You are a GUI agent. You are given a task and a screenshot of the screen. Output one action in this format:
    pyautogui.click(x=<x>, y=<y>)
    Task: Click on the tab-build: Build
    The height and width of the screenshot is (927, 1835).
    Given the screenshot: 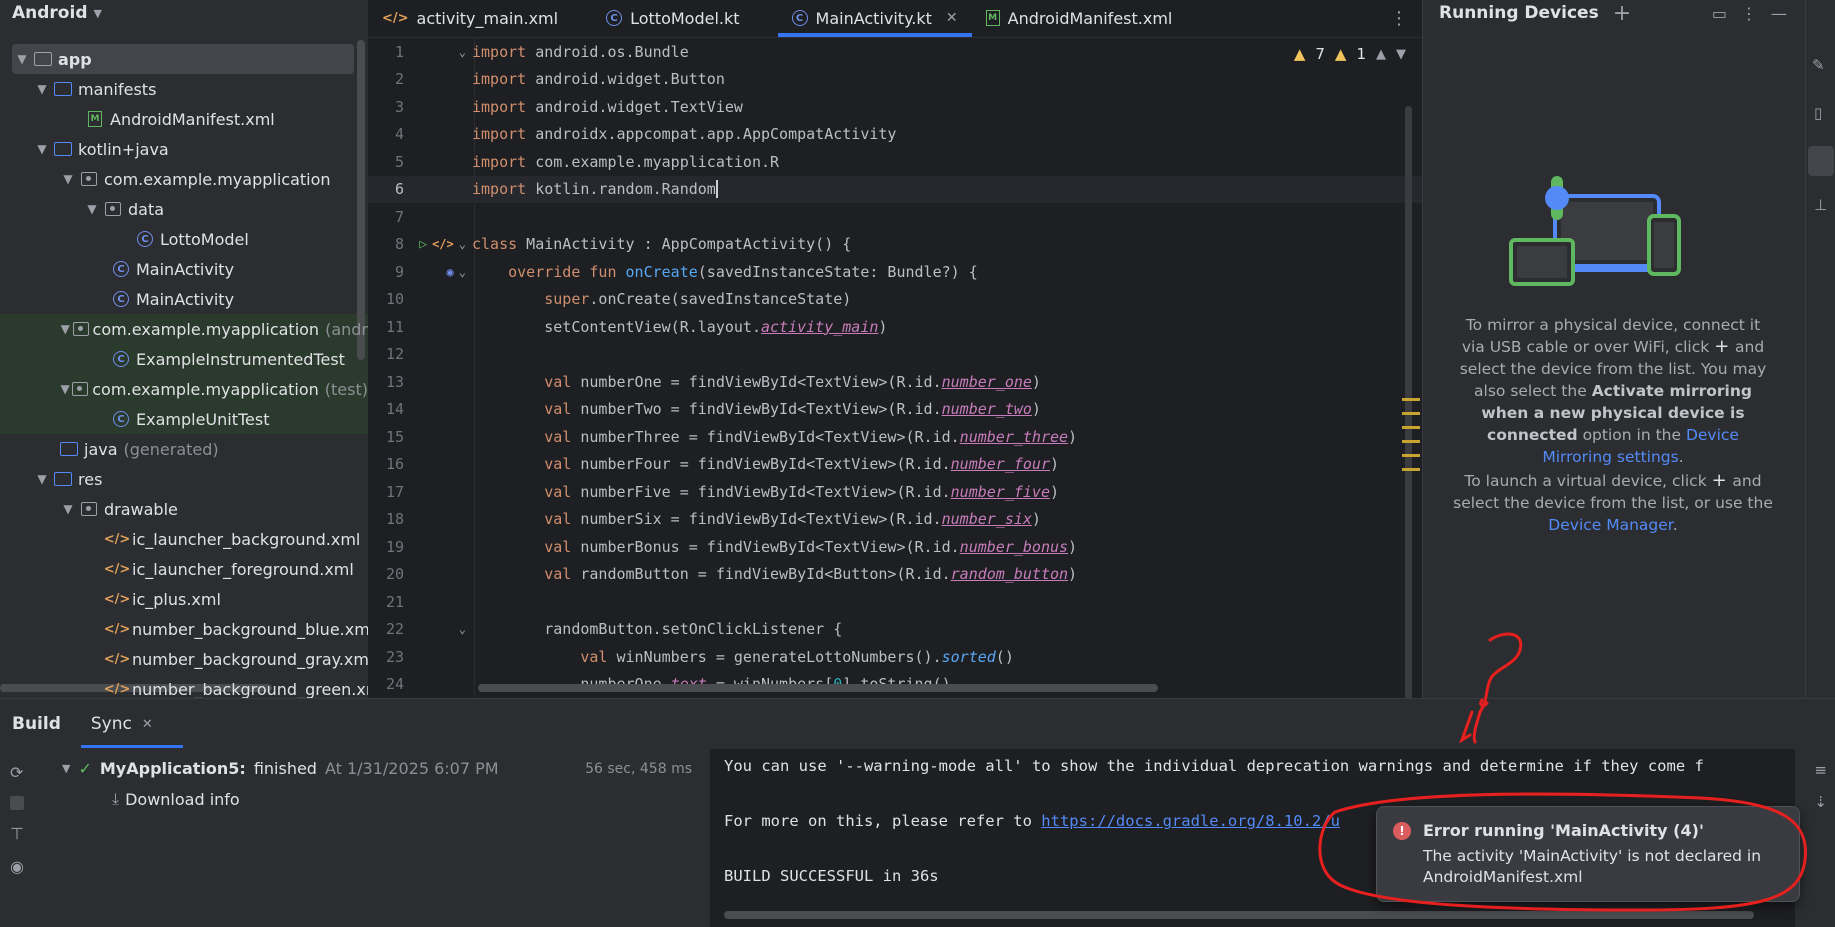 What is the action you would take?
    pyautogui.click(x=36, y=724)
    